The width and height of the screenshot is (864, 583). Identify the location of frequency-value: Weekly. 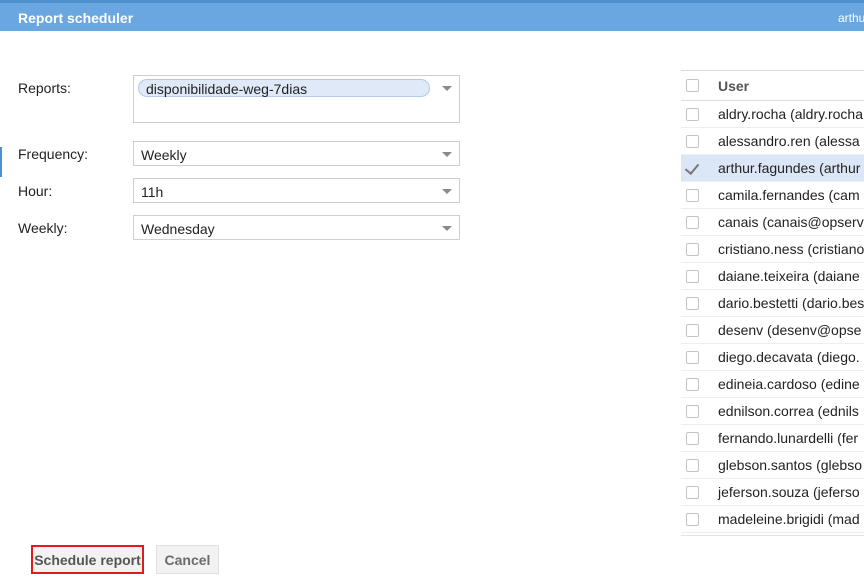
(164, 155).